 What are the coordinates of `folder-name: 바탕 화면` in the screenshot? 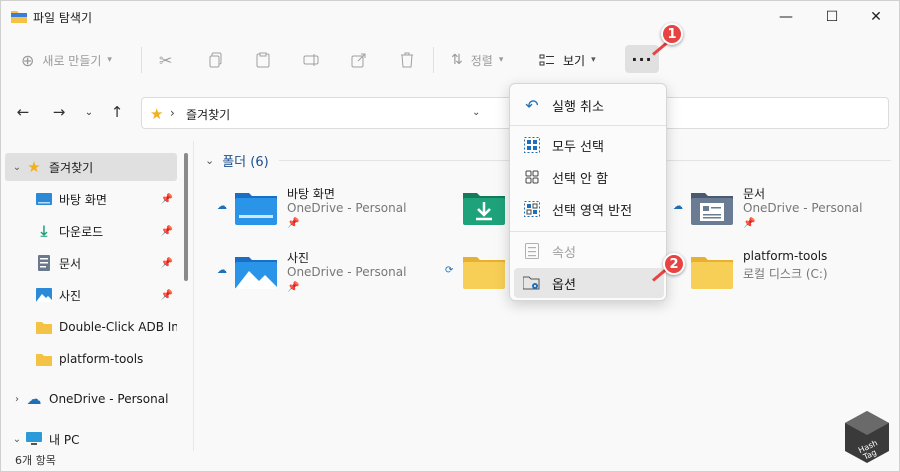 It's located at (311, 194).